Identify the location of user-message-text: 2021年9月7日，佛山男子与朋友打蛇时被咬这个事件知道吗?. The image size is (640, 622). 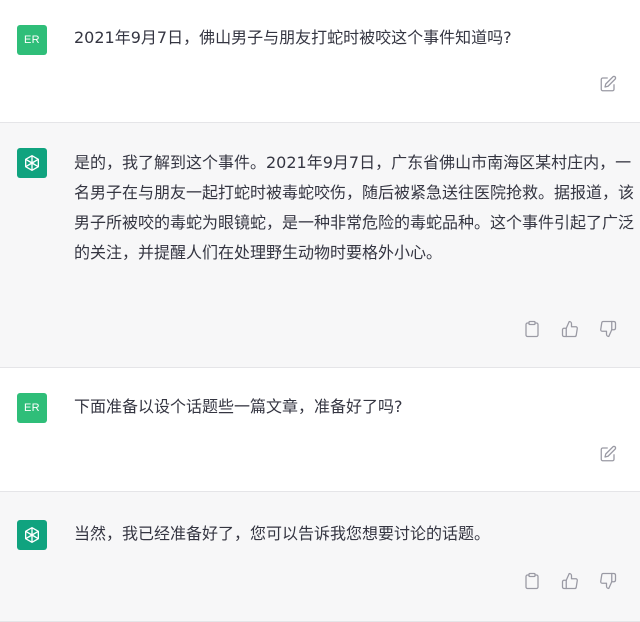
(293, 37).